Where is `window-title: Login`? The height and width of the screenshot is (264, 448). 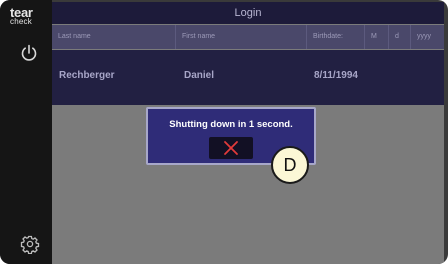 window-title: Login is located at coordinates (248, 13).